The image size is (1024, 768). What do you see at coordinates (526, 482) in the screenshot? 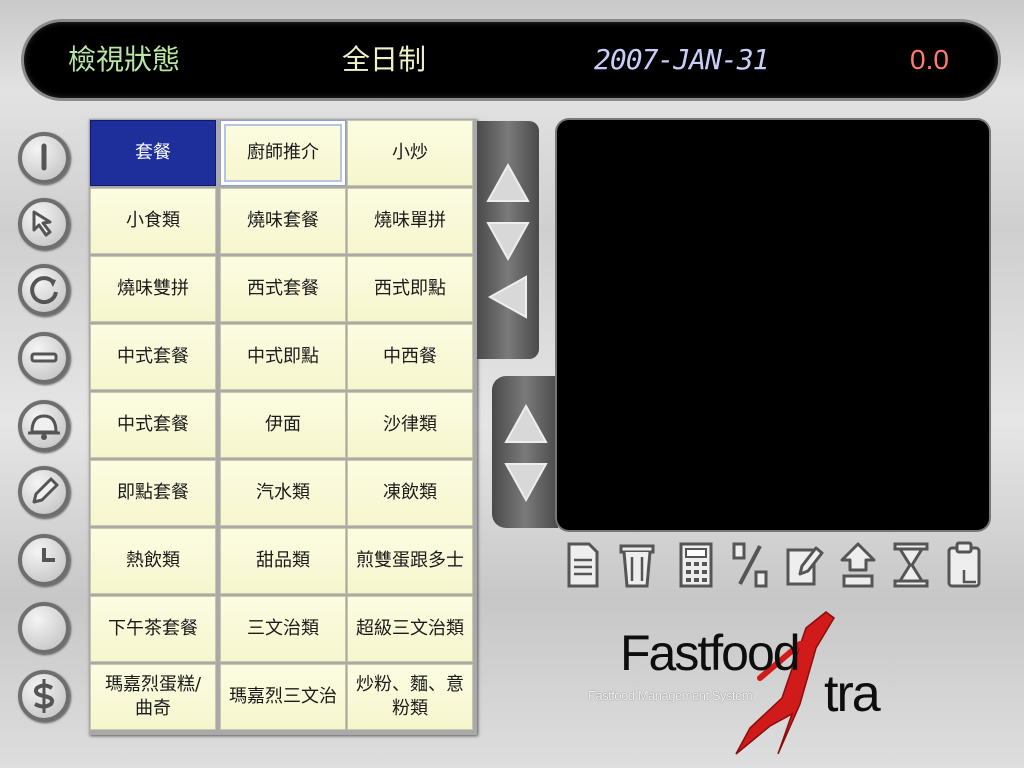
I see `order-scroll-down-button` at bounding box center [526, 482].